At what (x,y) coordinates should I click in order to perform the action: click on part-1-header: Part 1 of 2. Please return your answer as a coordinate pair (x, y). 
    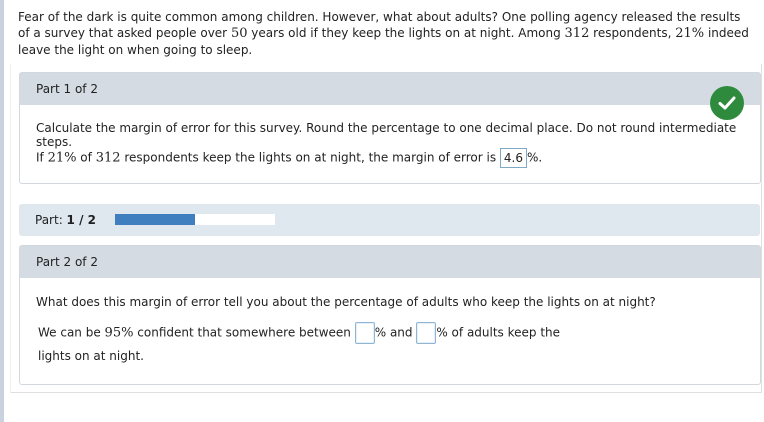
    Looking at the image, I should click on (390, 89).